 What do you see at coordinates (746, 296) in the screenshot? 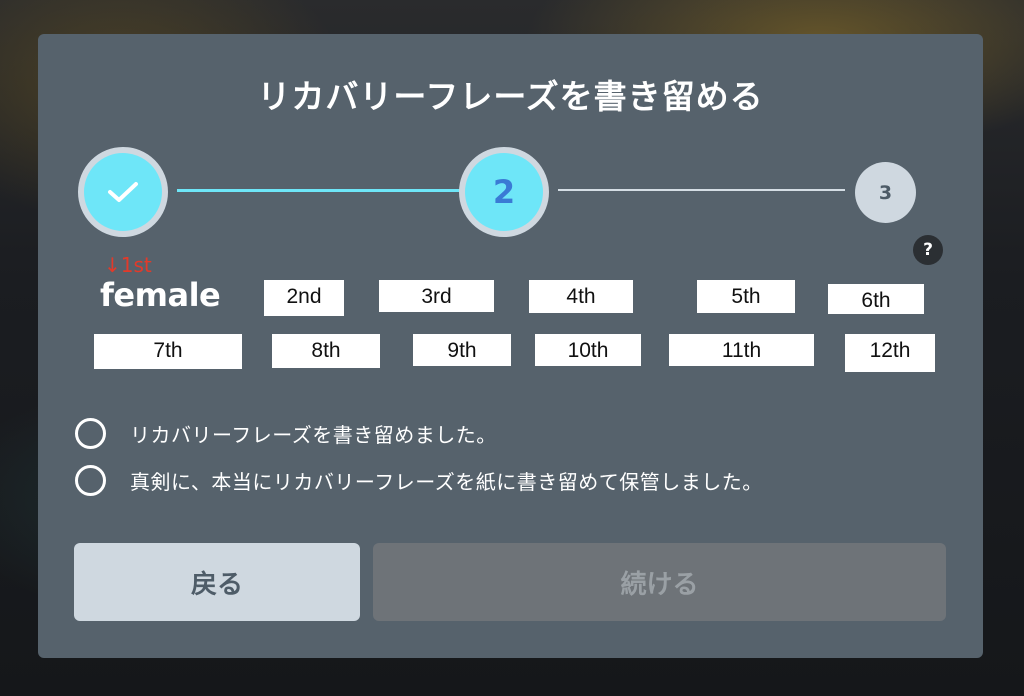
I see `phrase-word-5: 5th` at bounding box center [746, 296].